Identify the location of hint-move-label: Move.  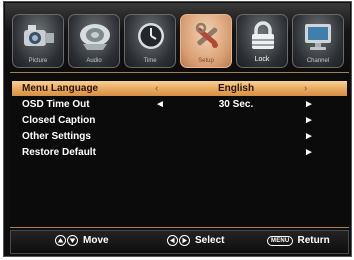
(96, 240).